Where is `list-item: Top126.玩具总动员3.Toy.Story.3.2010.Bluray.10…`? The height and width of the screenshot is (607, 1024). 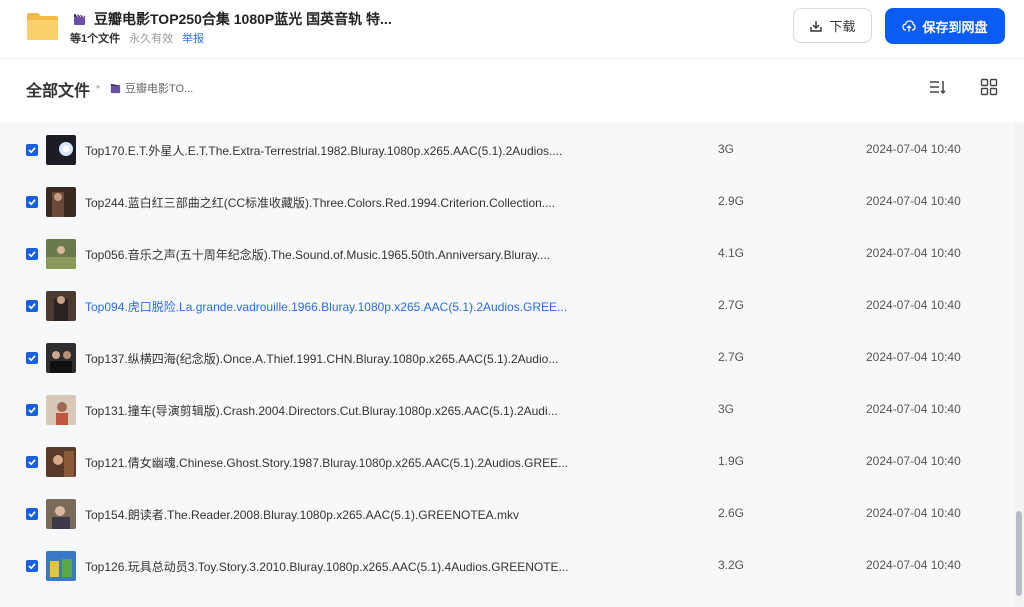
list-item: Top126.玩具总动员3.Toy.Story.3.2010.Bluray.10… is located at coordinates (507, 566).